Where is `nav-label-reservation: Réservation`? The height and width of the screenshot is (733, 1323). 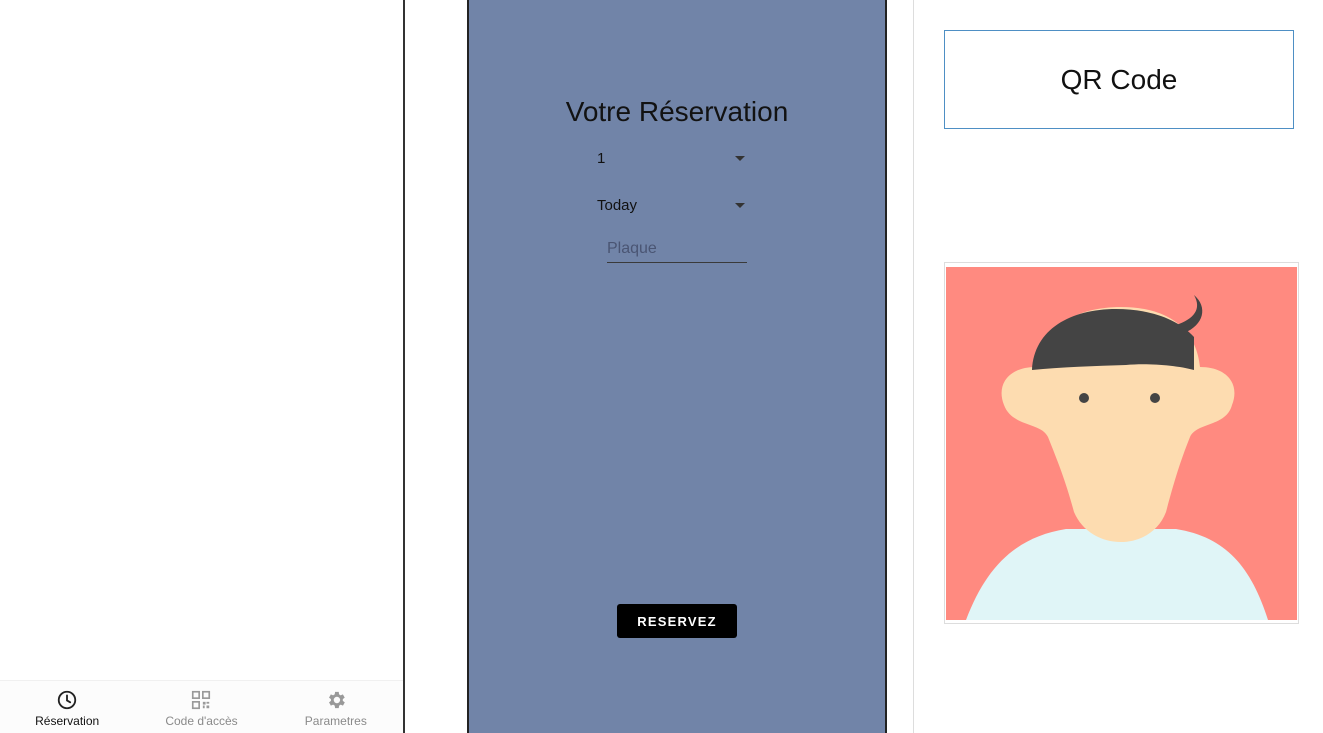 nav-label-reservation: Réservation is located at coordinates (67, 721).